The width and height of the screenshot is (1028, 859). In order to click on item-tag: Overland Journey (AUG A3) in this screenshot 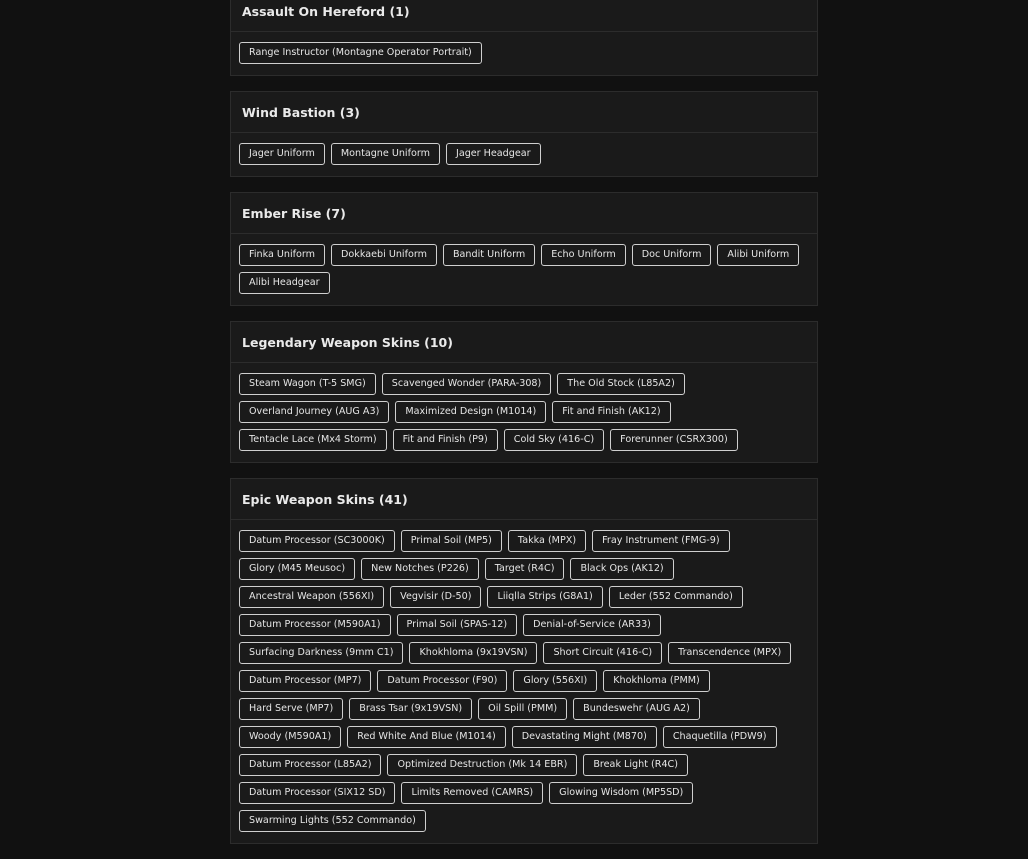, I will do `click(314, 412)`.